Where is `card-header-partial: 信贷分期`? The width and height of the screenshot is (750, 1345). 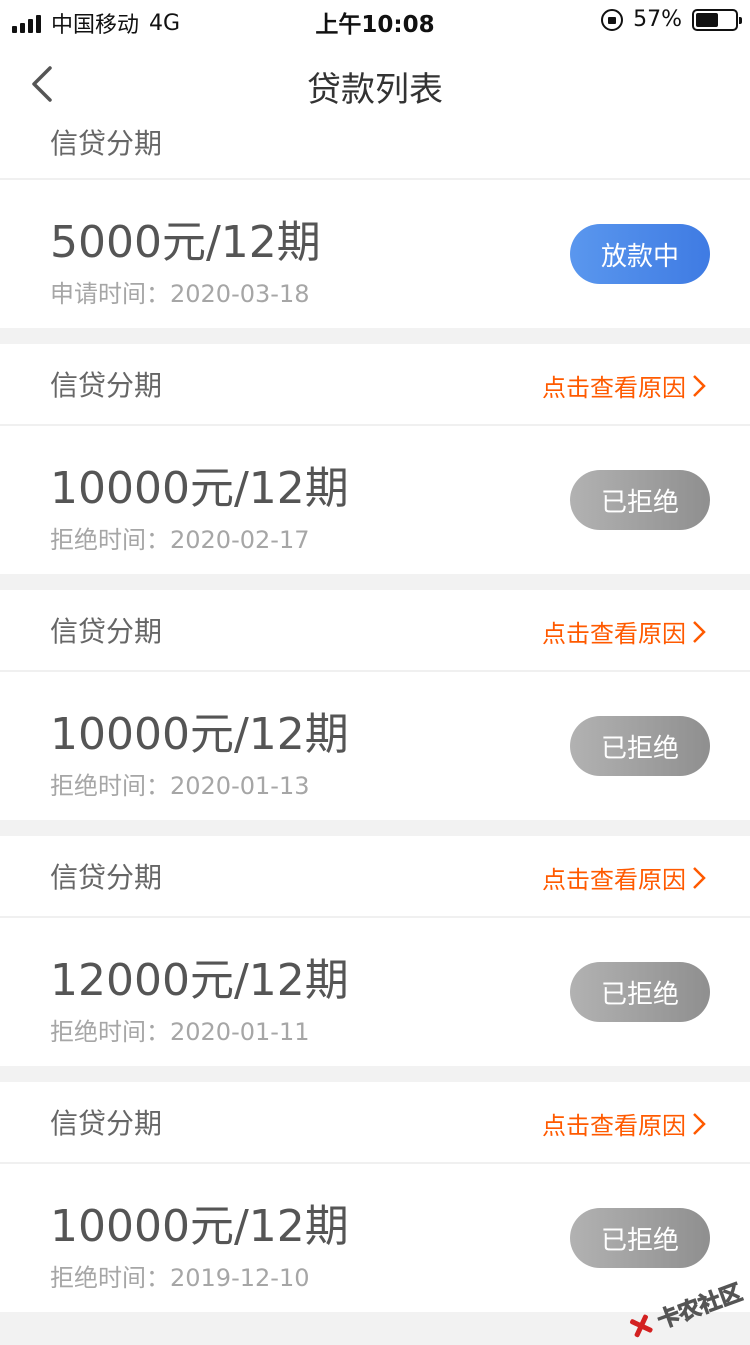 card-header-partial: 信贷分期 is located at coordinates (375, 152).